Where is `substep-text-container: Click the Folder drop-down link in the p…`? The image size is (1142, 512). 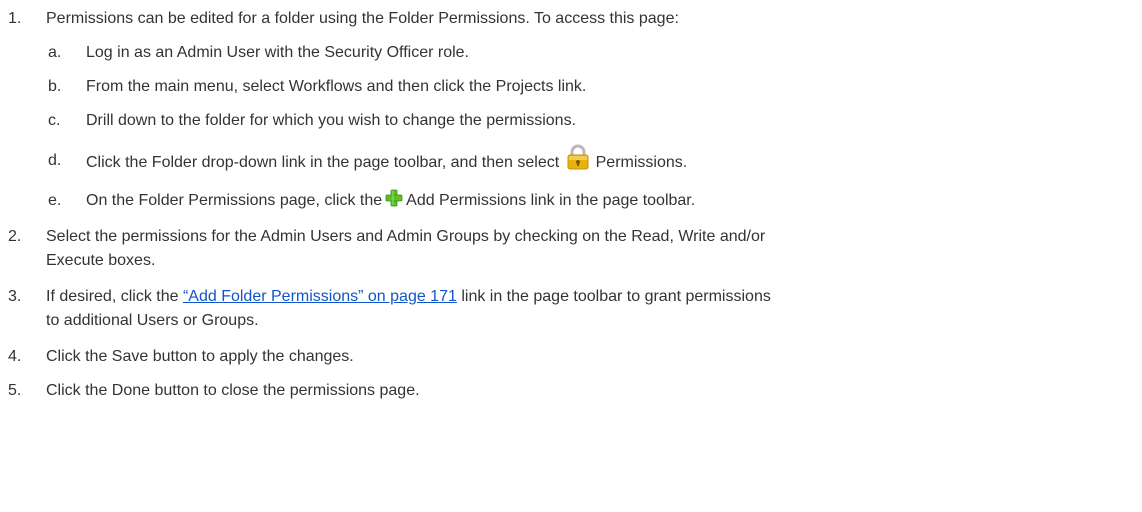 substep-text-container: Click the Folder drop-down link in the p… is located at coordinates (387, 160).